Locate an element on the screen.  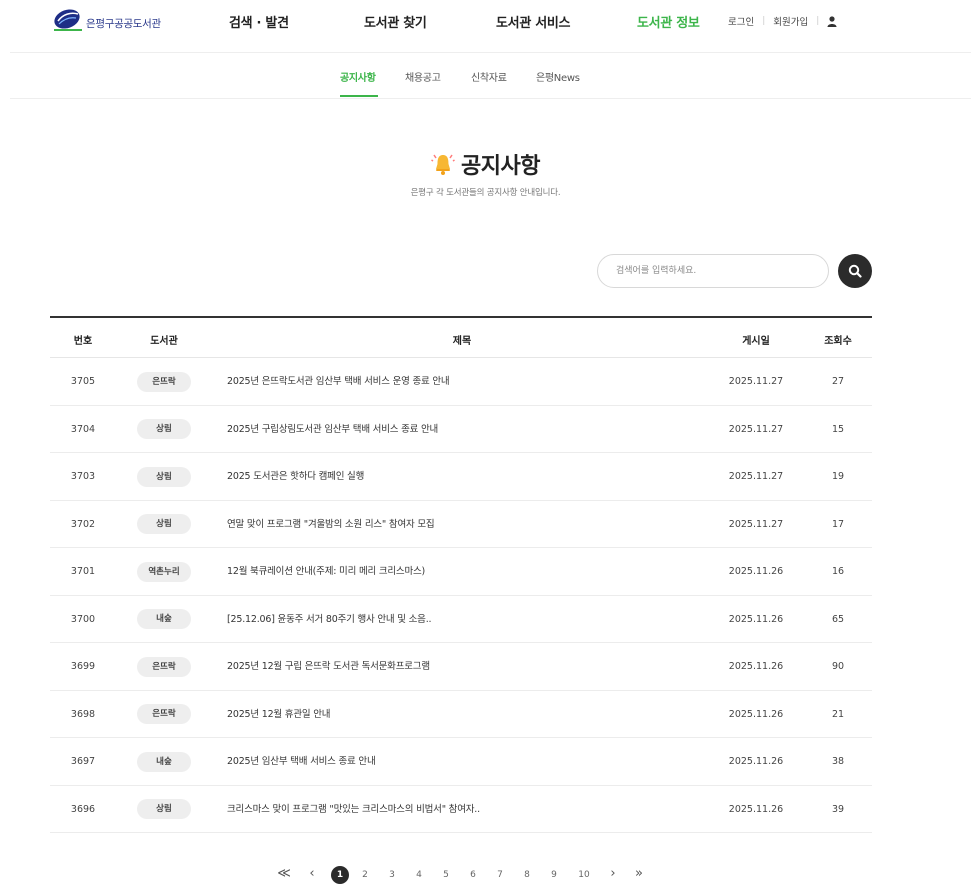
row-title-link: [25.12.06] 윤동주 서거 80주기 행사 안내 및 소음.. is located at coordinates (462, 620).